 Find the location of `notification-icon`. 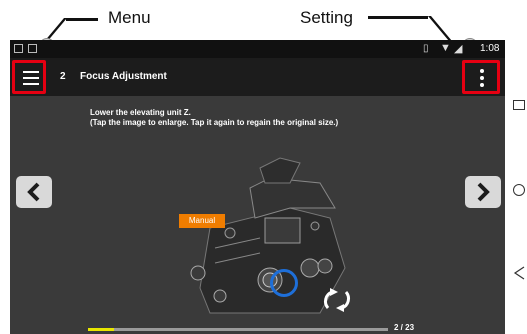

notification-icon is located at coordinates (18, 48).